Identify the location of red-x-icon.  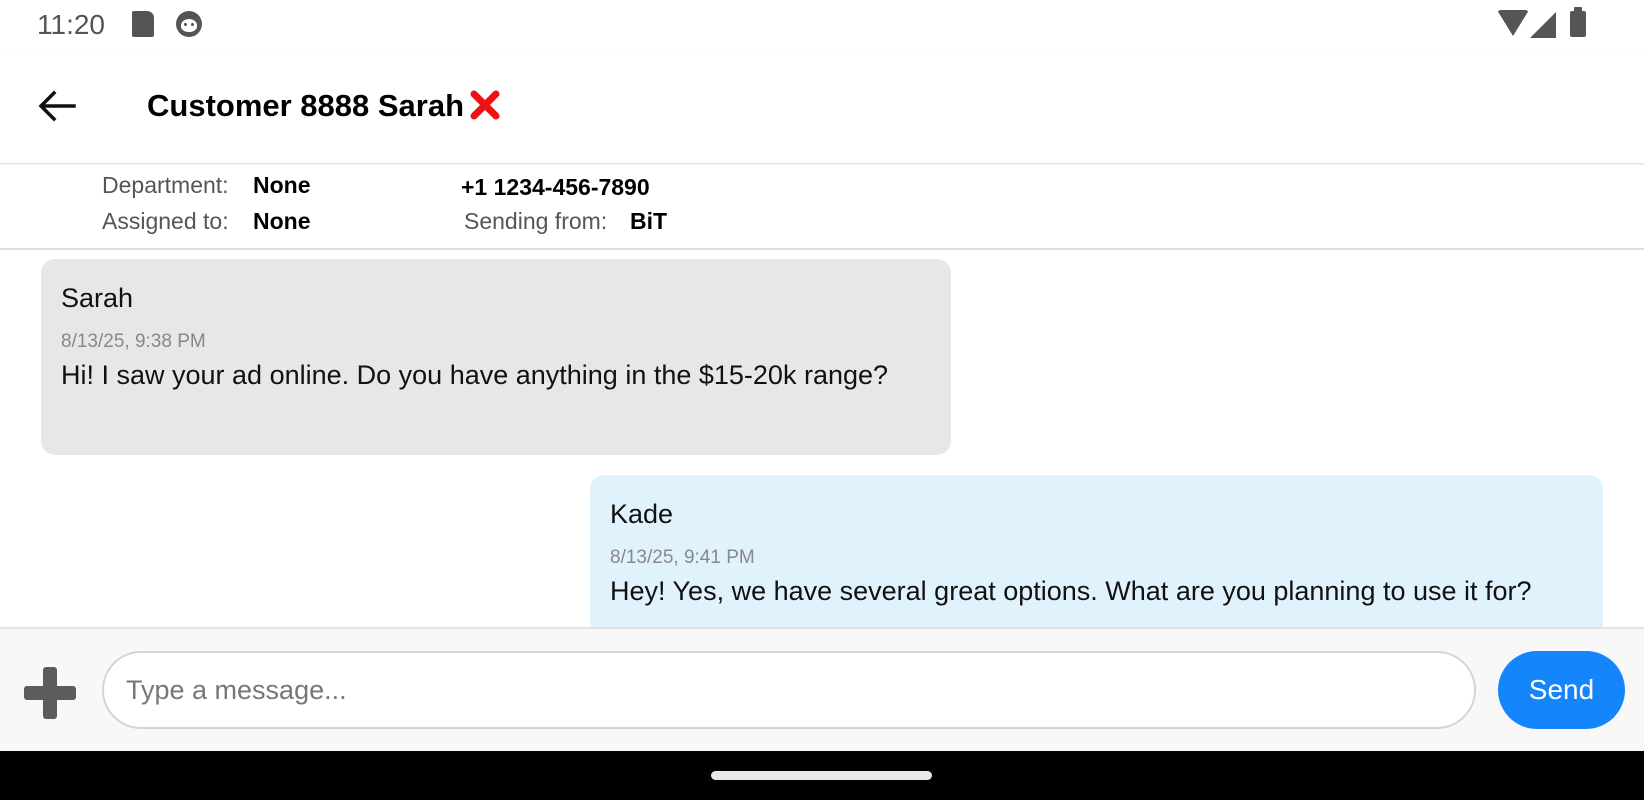
(485, 105).